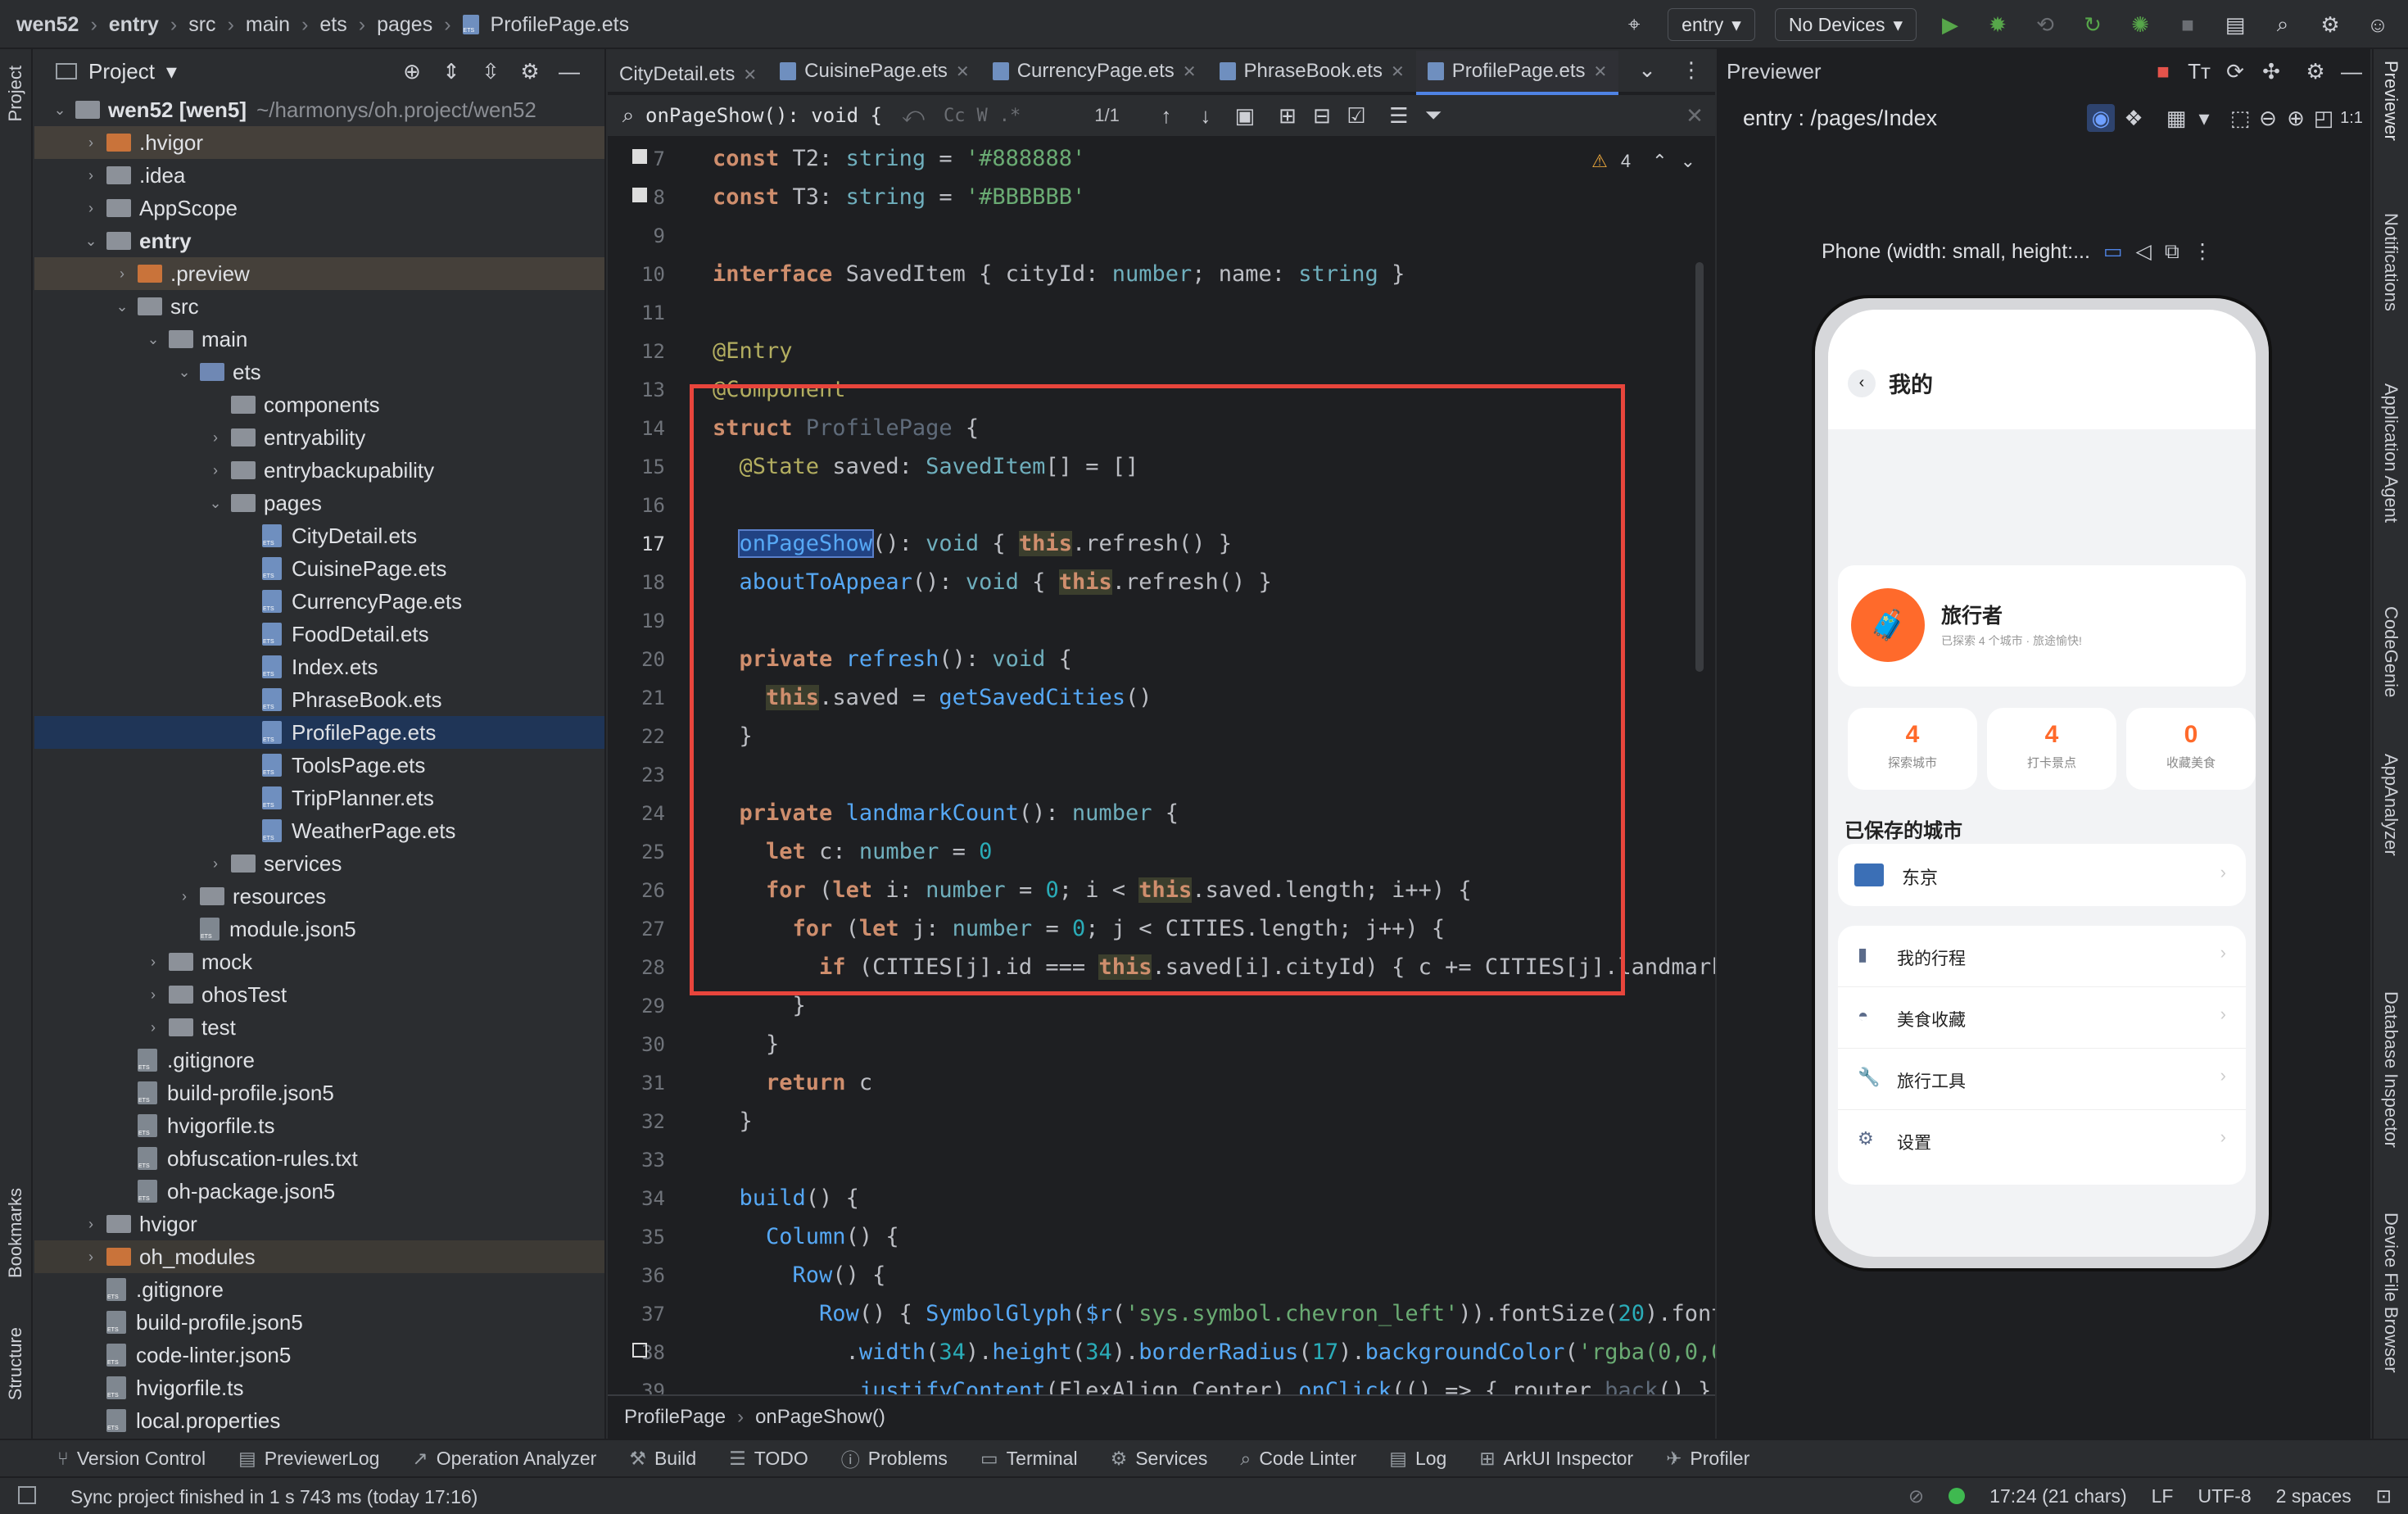 The width and height of the screenshot is (2408, 1514). What do you see at coordinates (2188, 25) in the screenshot?
I see `stop-icon: ■` at bounding box center [2188, 25].